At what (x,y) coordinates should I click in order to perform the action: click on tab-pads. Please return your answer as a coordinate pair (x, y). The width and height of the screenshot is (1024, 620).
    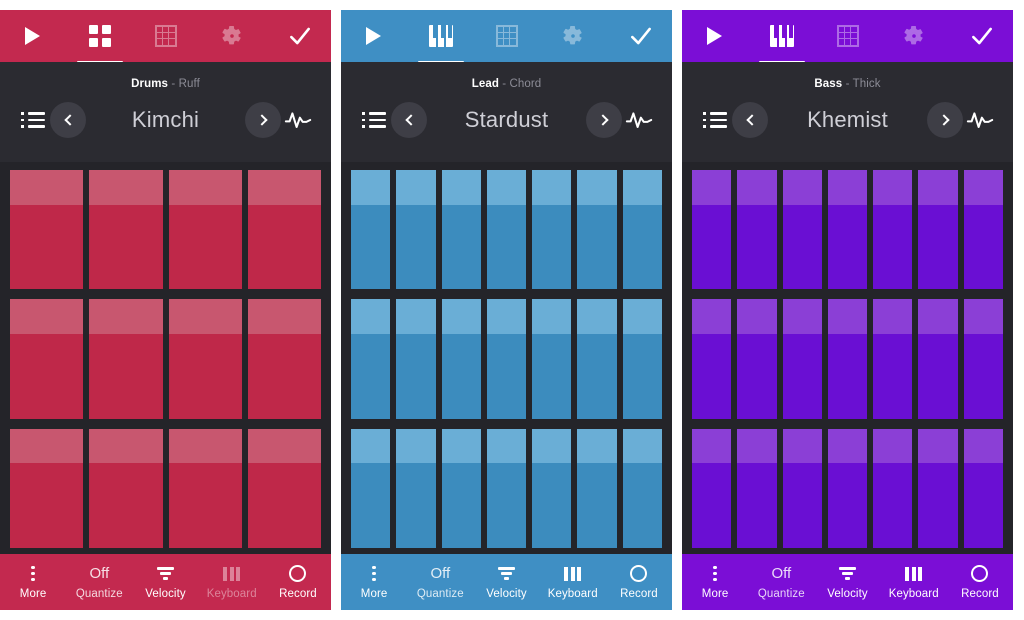
    Looking at the image, I should click on (99, 42).